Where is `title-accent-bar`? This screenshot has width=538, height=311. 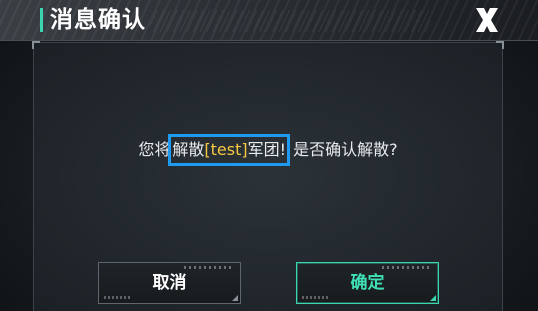
title-accent-bar is located at coordinates (41, 20).